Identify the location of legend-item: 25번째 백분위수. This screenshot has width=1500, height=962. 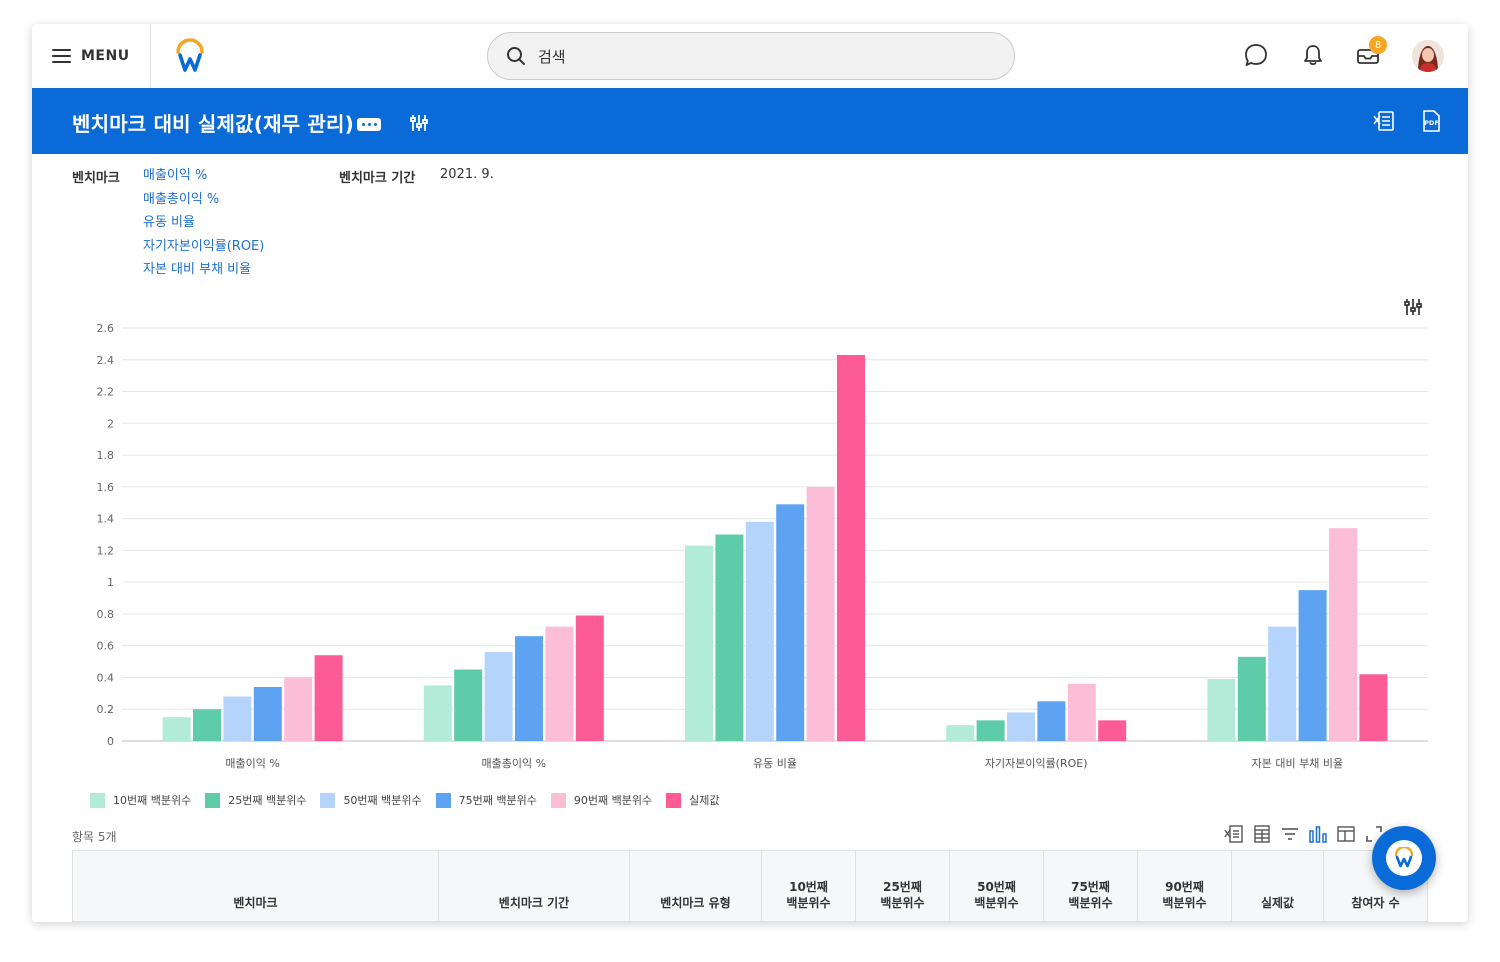
(255, 800).